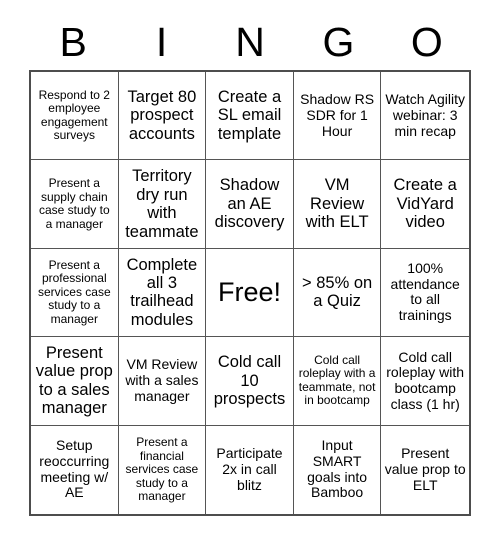 The height and width of the screenshot is (544, 500). What do you see at coordinates (338, 41) in the screenshot?
I see `bingo-header-letter-g: G` at bounding box center [338, 41].